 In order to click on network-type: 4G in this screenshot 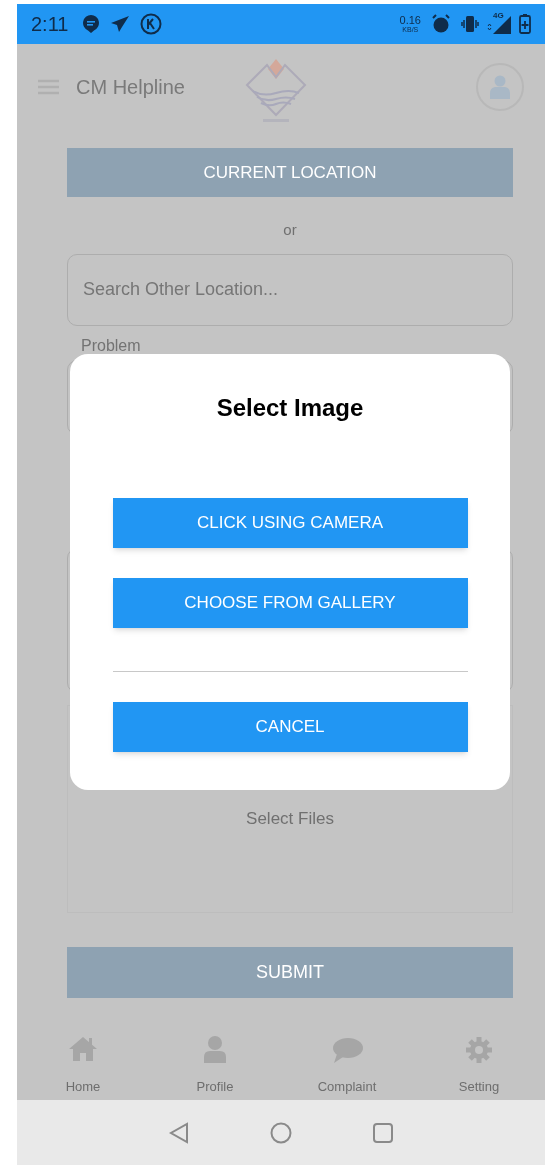, I will do `click(498, 16)`.